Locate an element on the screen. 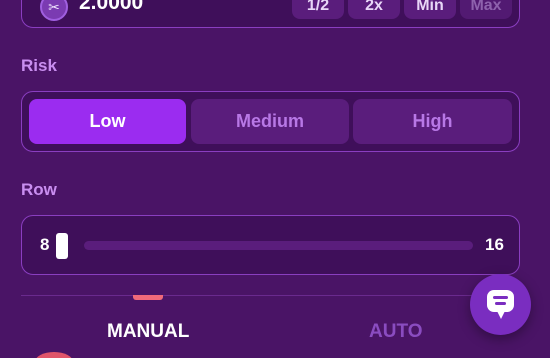 The image size is (550, 358). max-button: Max is located at coordinates (486, 9).